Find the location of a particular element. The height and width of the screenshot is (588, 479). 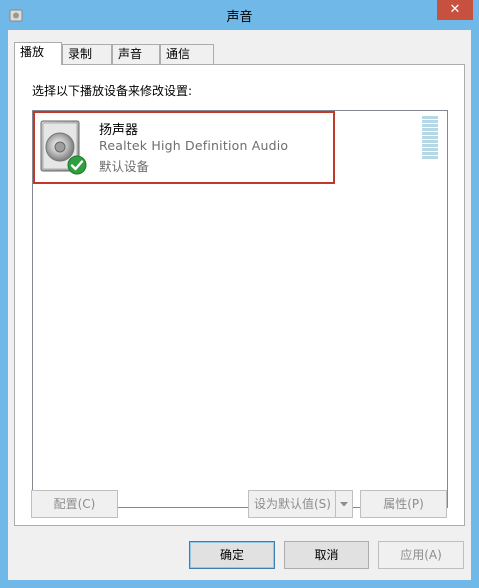

close-button: ✕ is located at coordinates (455, 10).